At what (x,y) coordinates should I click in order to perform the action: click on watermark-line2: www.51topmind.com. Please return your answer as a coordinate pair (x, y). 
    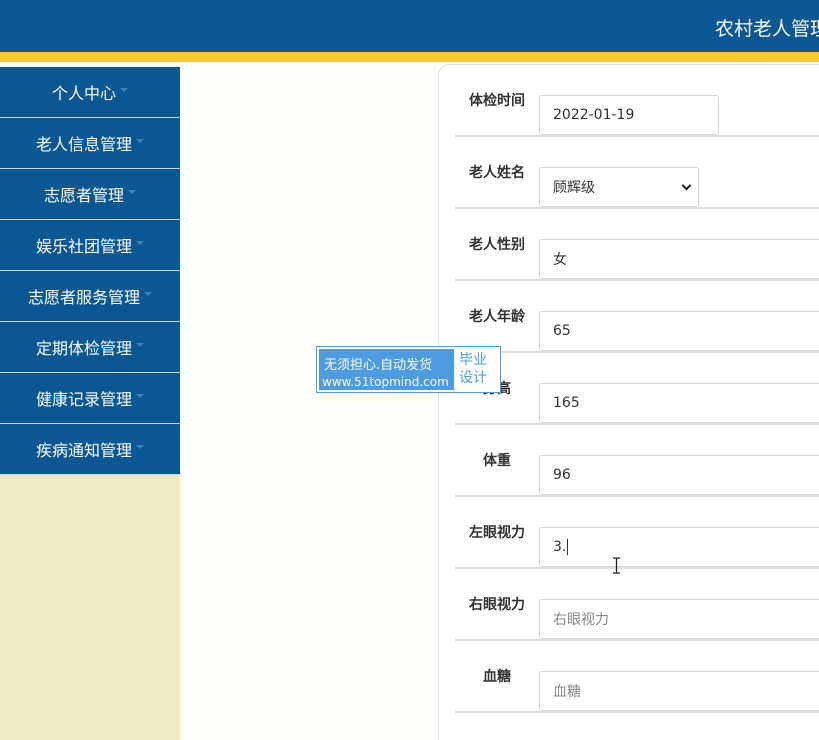
    Looking at the image, I should click on (385, 382).